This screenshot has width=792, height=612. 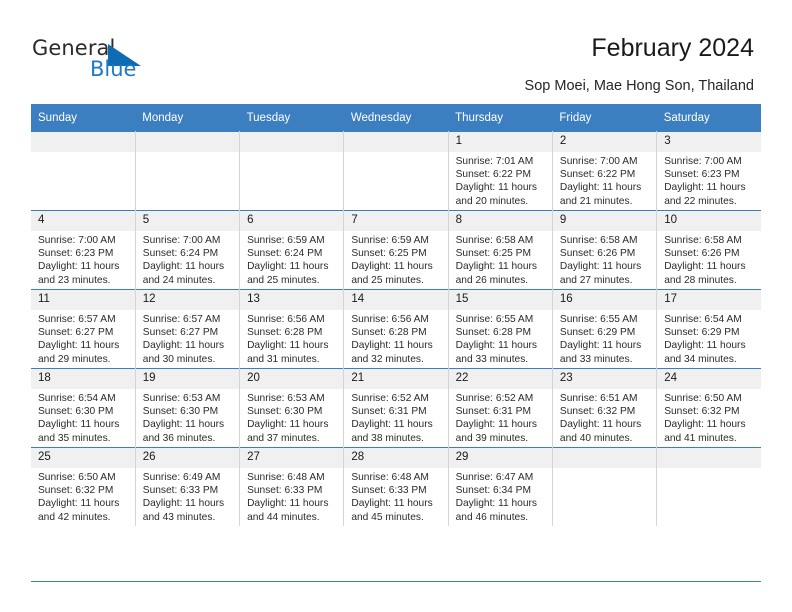 I want to click on sunset-text: Sunset: 6:30 PM, so click(x=76, y=412).